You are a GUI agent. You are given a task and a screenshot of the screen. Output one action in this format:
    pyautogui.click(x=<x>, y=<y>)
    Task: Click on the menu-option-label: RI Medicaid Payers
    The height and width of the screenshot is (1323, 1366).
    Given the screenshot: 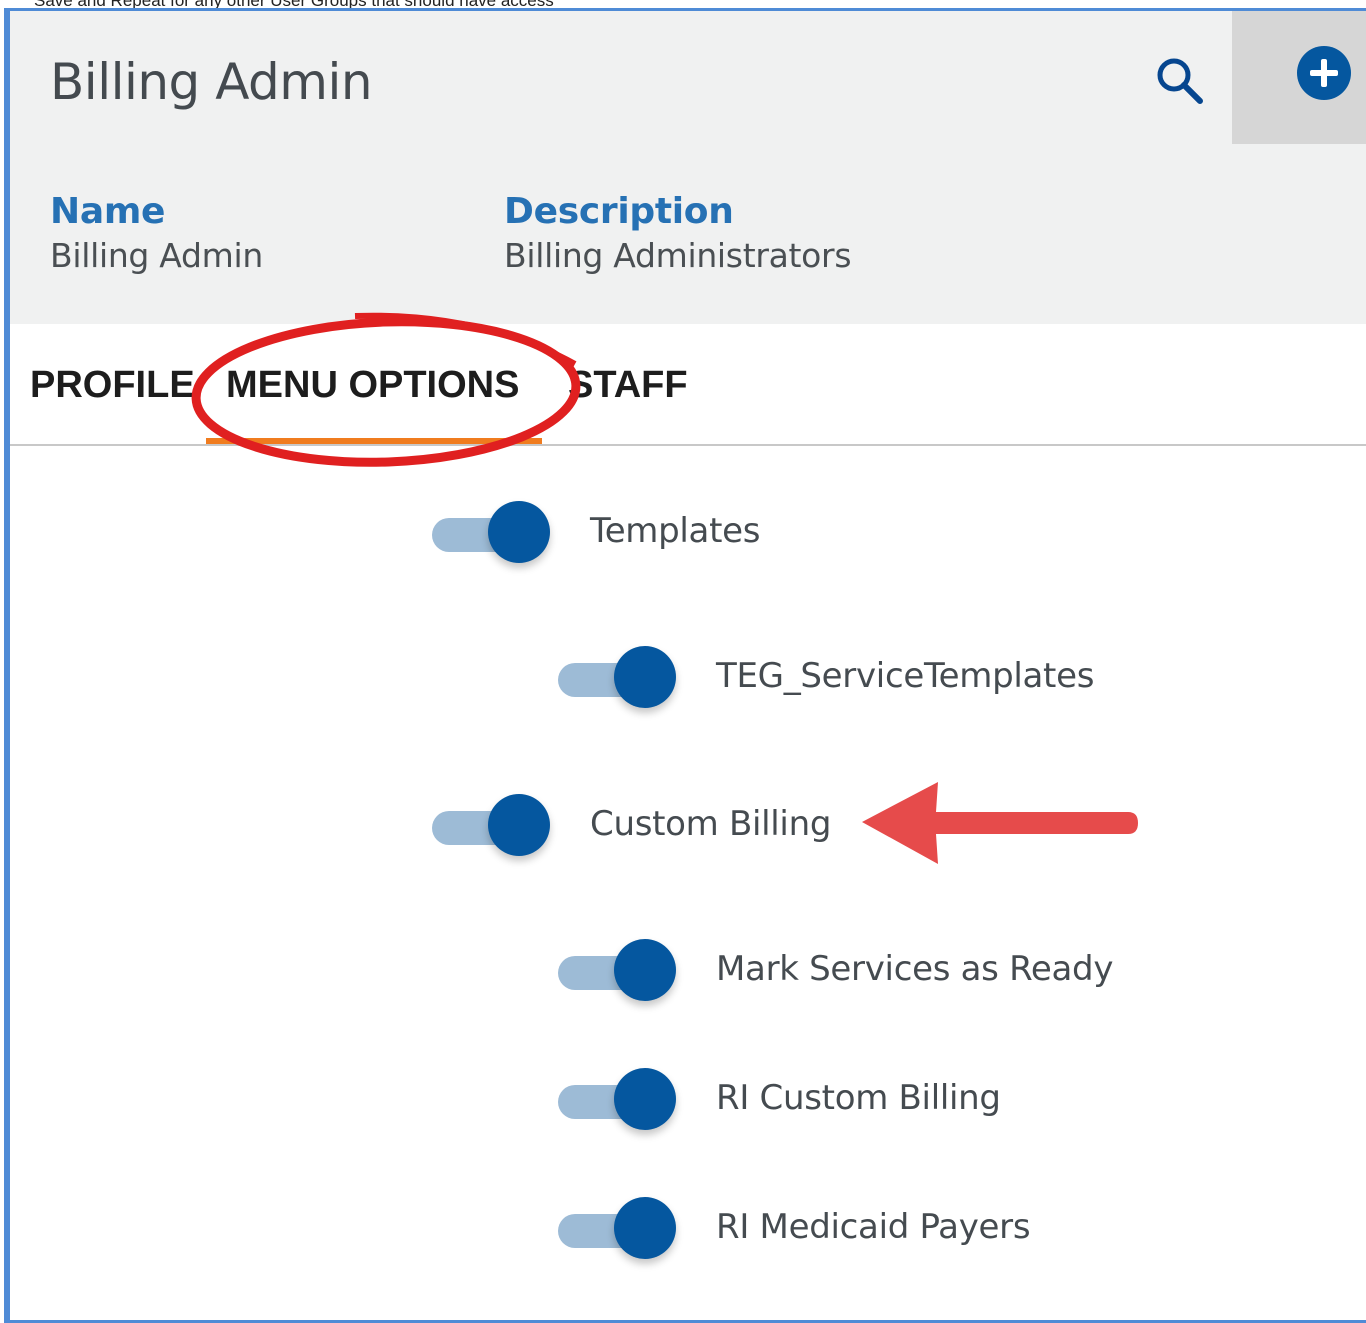 What is the action you would take?
    pyautogui.click(x=873, y=1227)
    